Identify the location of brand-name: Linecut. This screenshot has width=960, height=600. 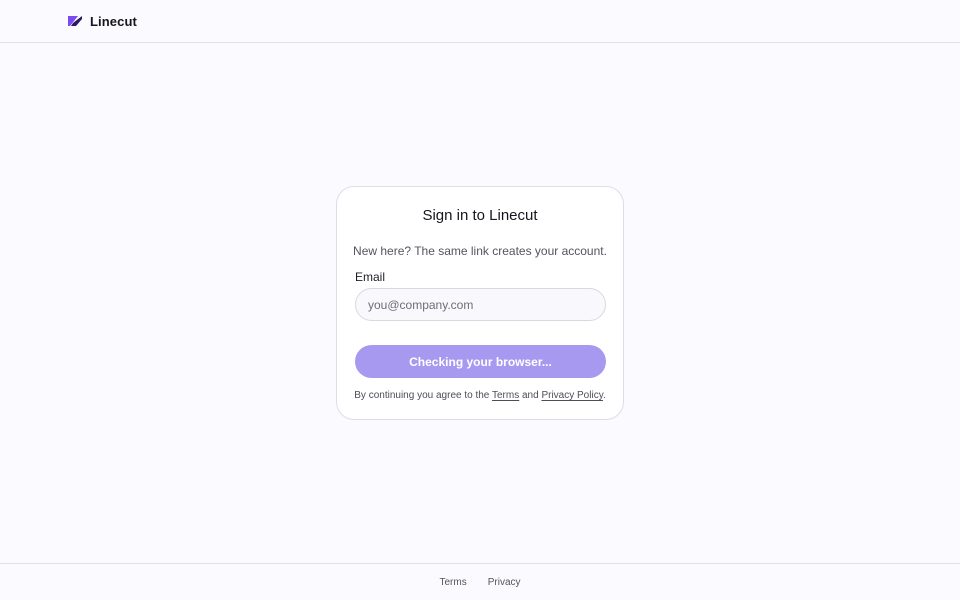
(113, 21).